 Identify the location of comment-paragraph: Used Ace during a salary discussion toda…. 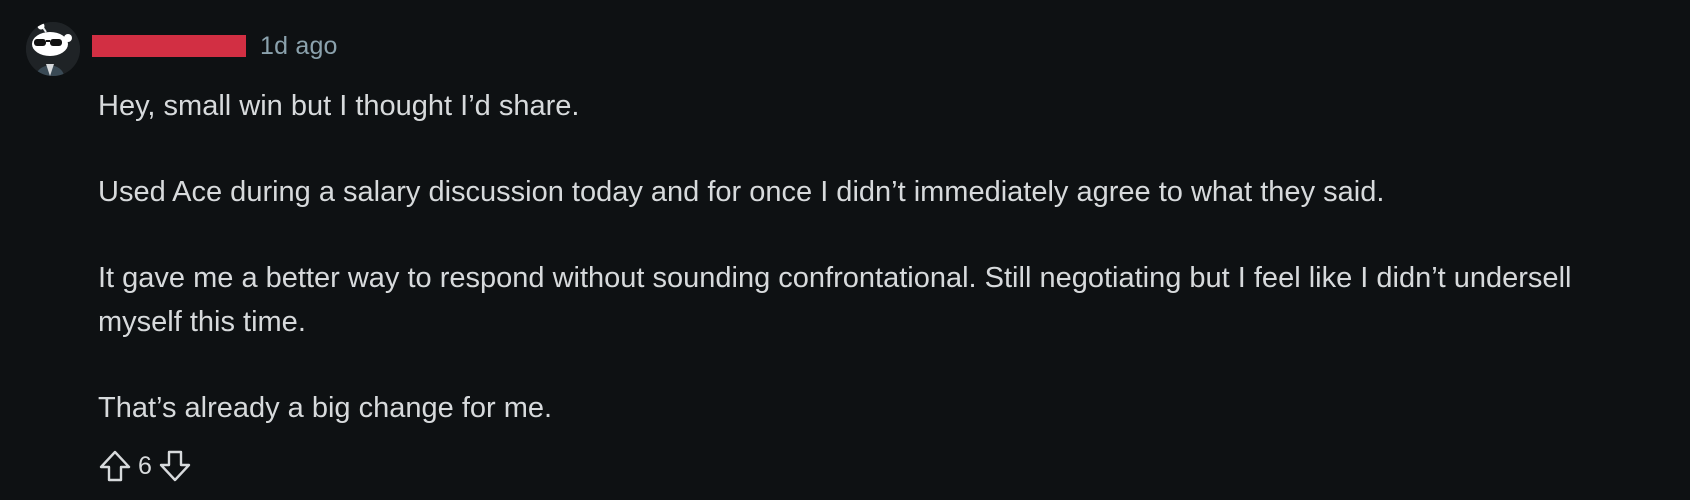
(741, 192).